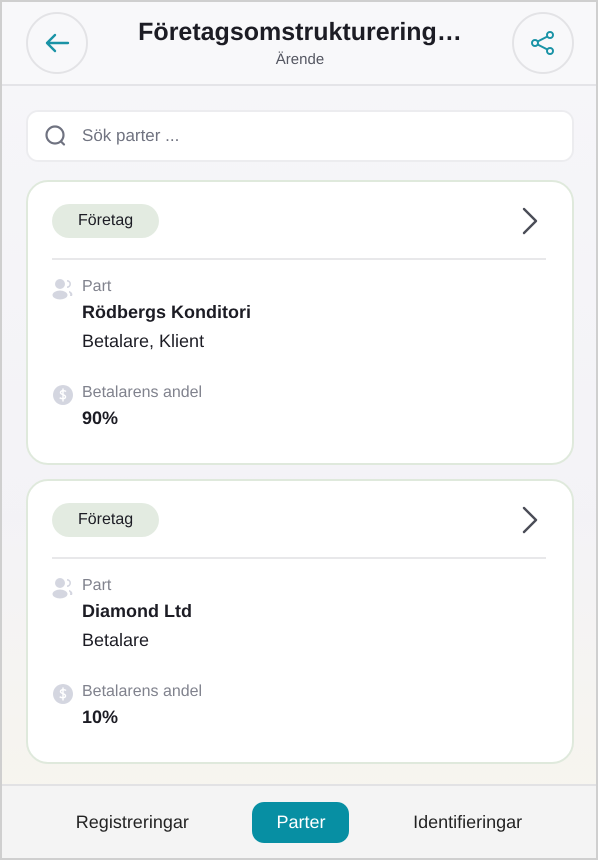  Describe the element at coordinates (543, 43) in the screenshot. I see `share-icon` at that location.